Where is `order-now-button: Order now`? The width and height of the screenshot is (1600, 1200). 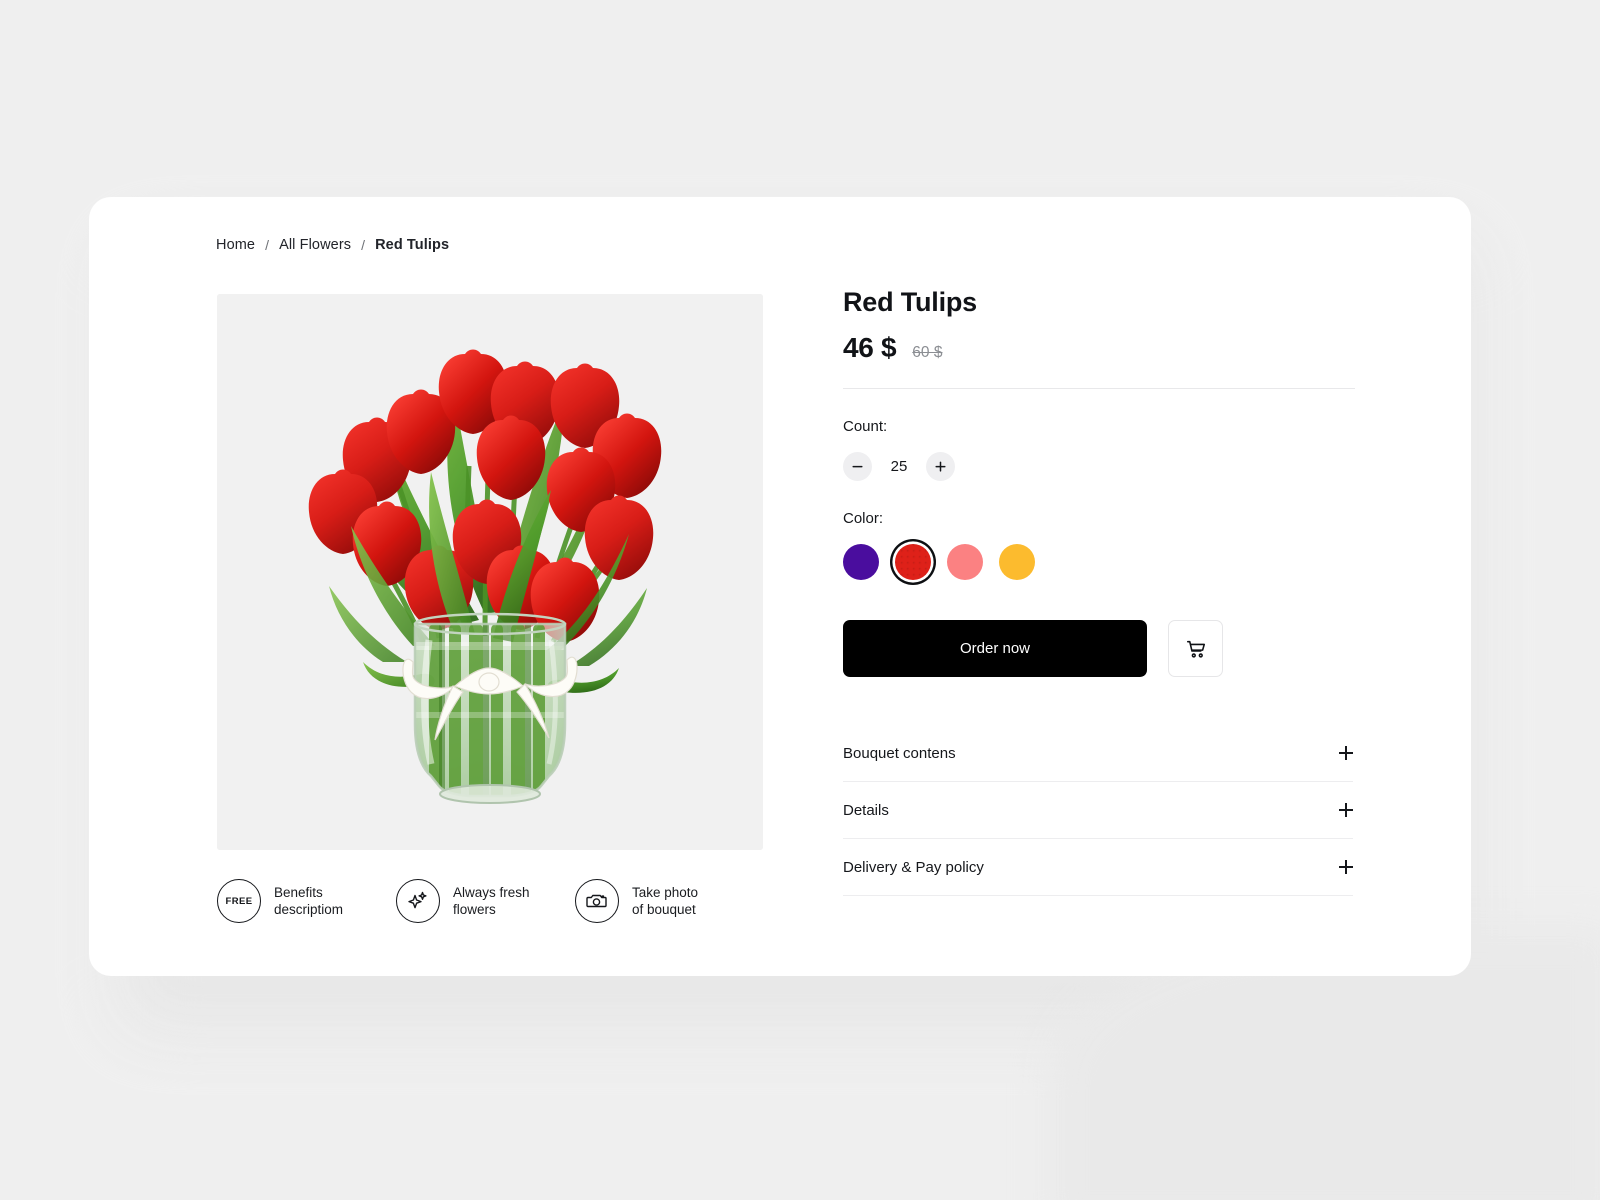 order-now-button: Order now is located at coordinates (995, 648).